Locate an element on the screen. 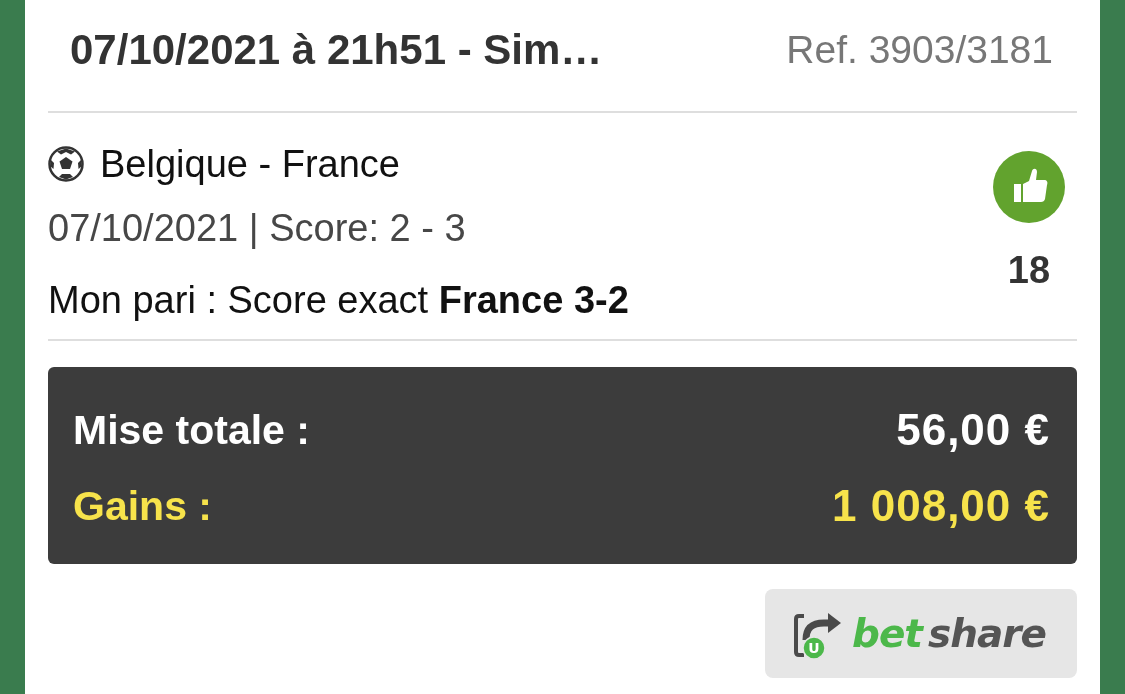 Image resolution: width=1125 pixels, height=694 pixels. match-details: 07/10/2021 | Score: 2 - 3 is located at coordinates (257, 228).